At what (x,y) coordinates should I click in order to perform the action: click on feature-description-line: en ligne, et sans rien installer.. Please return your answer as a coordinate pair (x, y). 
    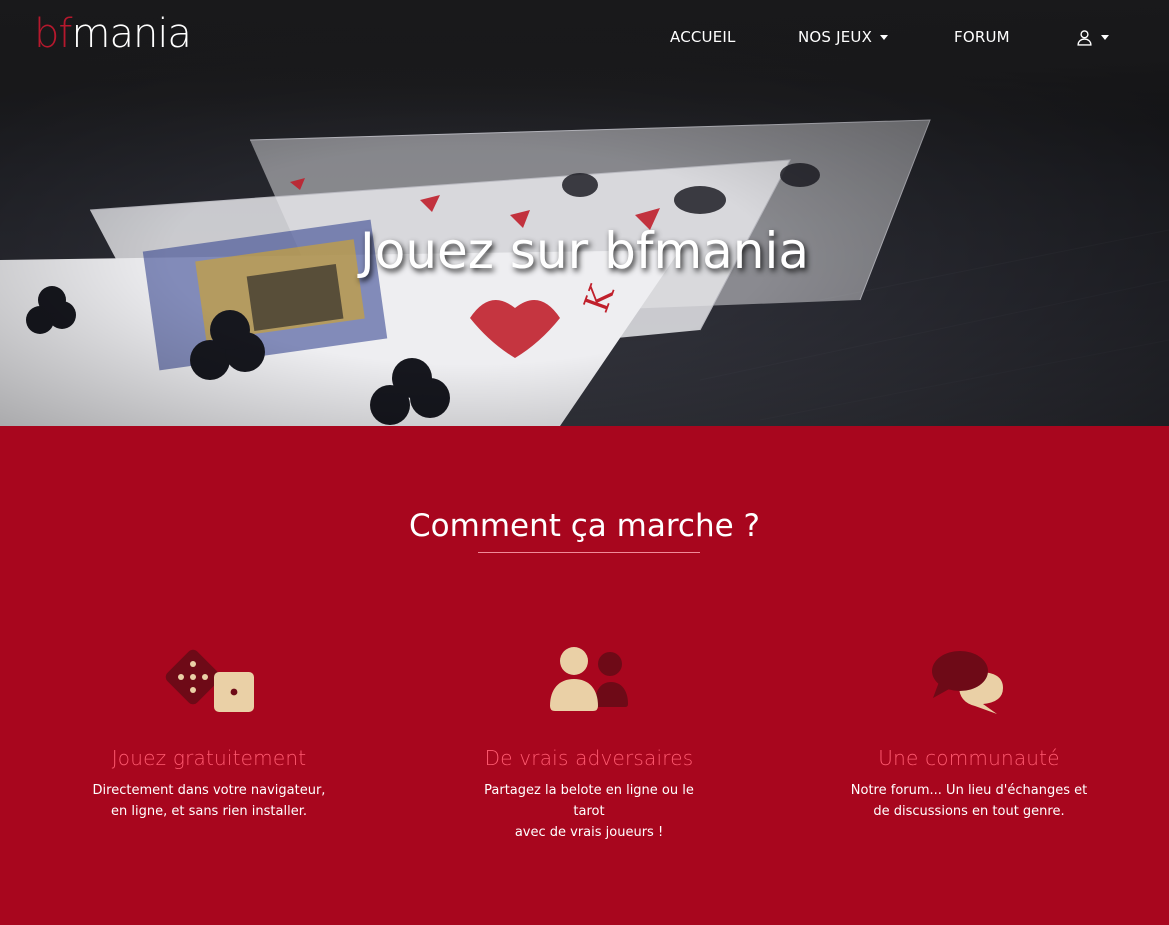
    Looking at the image, I should click on (209, 811).